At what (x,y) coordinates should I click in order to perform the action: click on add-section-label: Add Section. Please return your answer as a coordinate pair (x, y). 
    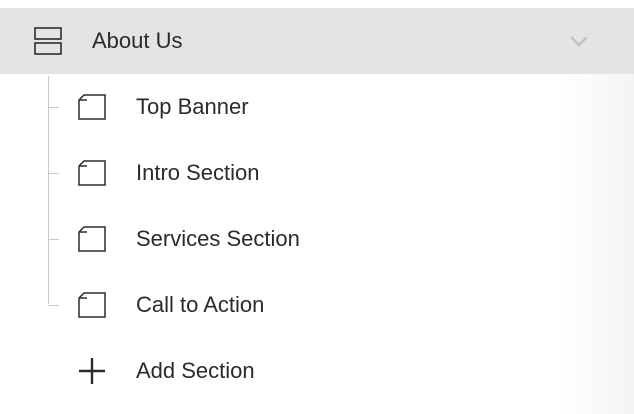
    Looking at the image, I should click on (195, 370).